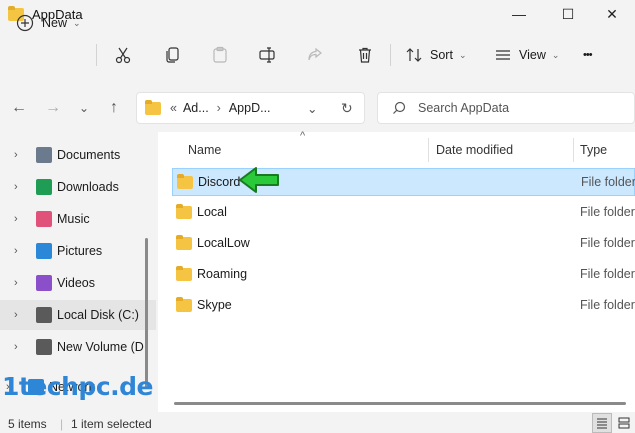 The width and height of the screenshot is (635, 433). I want to click on sort-button: Sort ⌄, so click(435, 55).